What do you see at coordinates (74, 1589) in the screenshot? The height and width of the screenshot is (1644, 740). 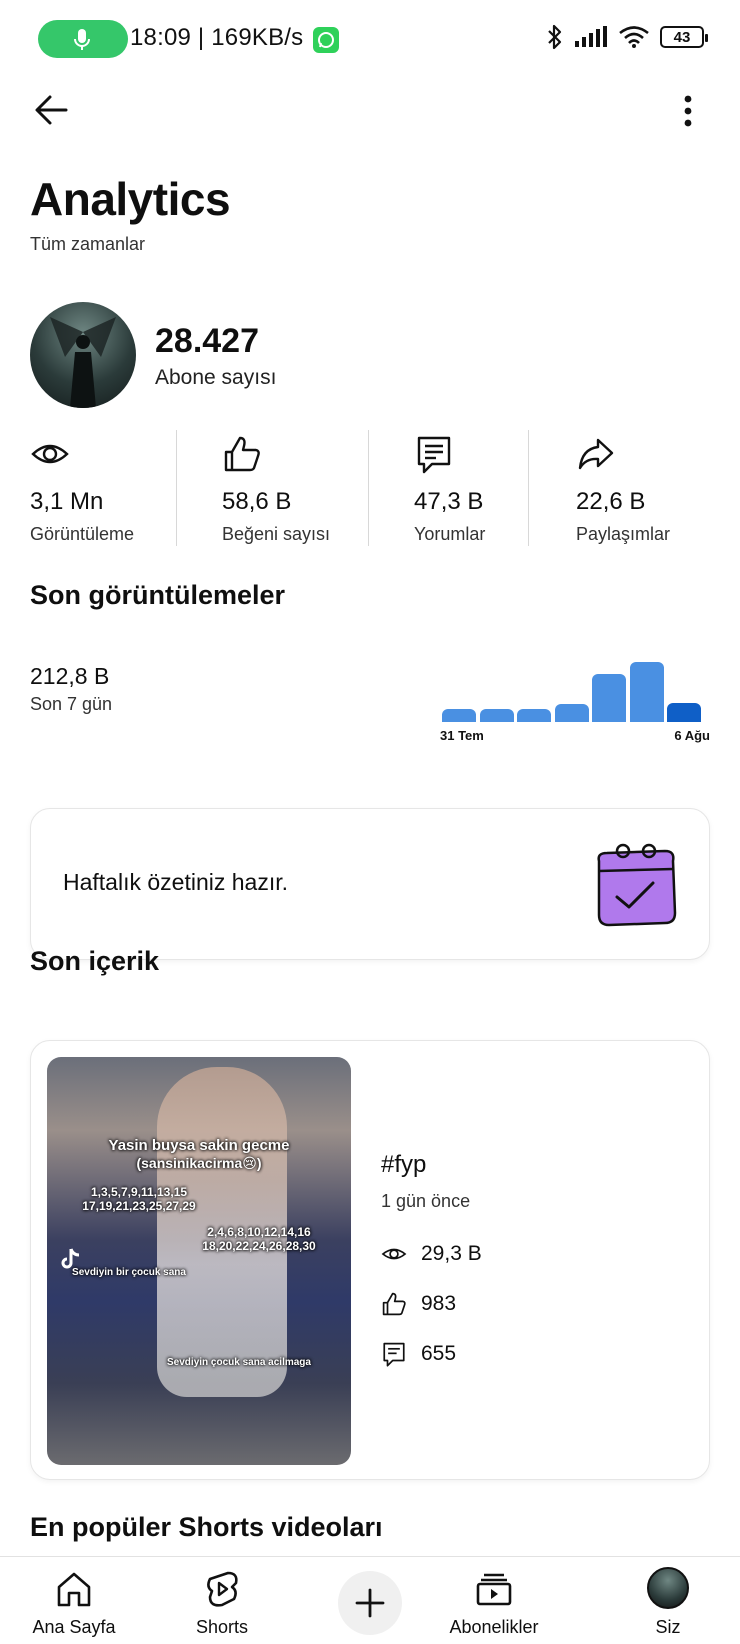 I see `home-icon` at bounding box center [74, 1589].